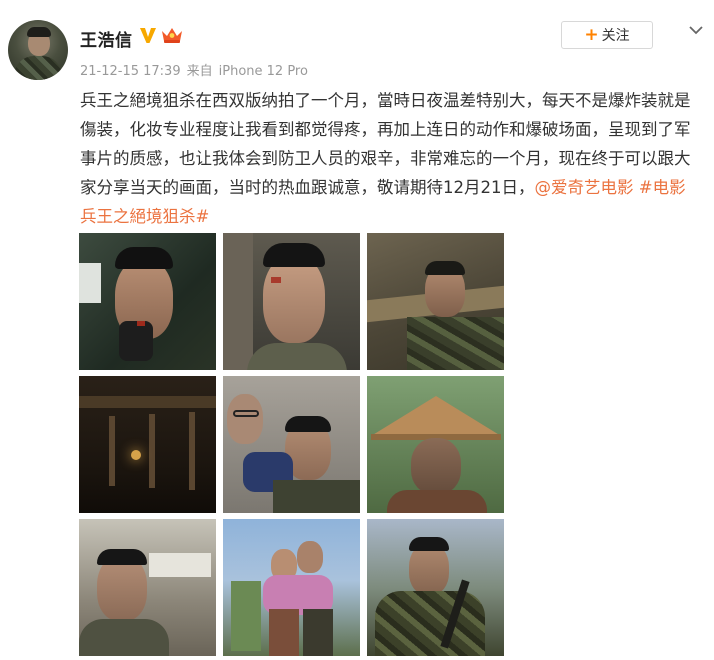 The width and height of the screenshot is (714, 660). Describe the element at coordinates (445, 268) in the screenshot. I see `photo-3-hair` at that location.